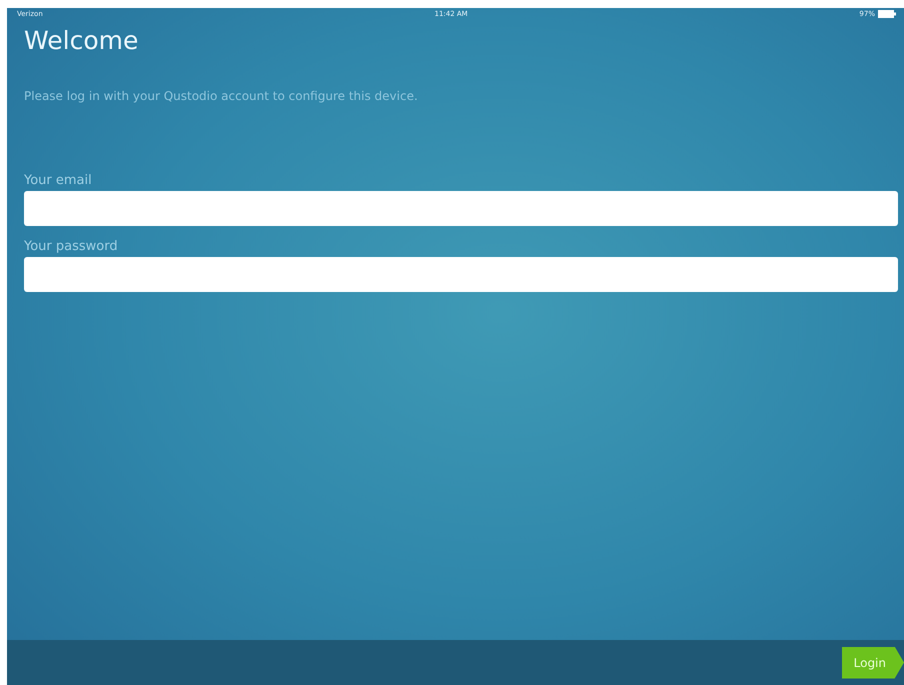  What do you see at coordinates (887, 14) in the screenshot?
I see `battery-icon` at bounding box center [887, 14].